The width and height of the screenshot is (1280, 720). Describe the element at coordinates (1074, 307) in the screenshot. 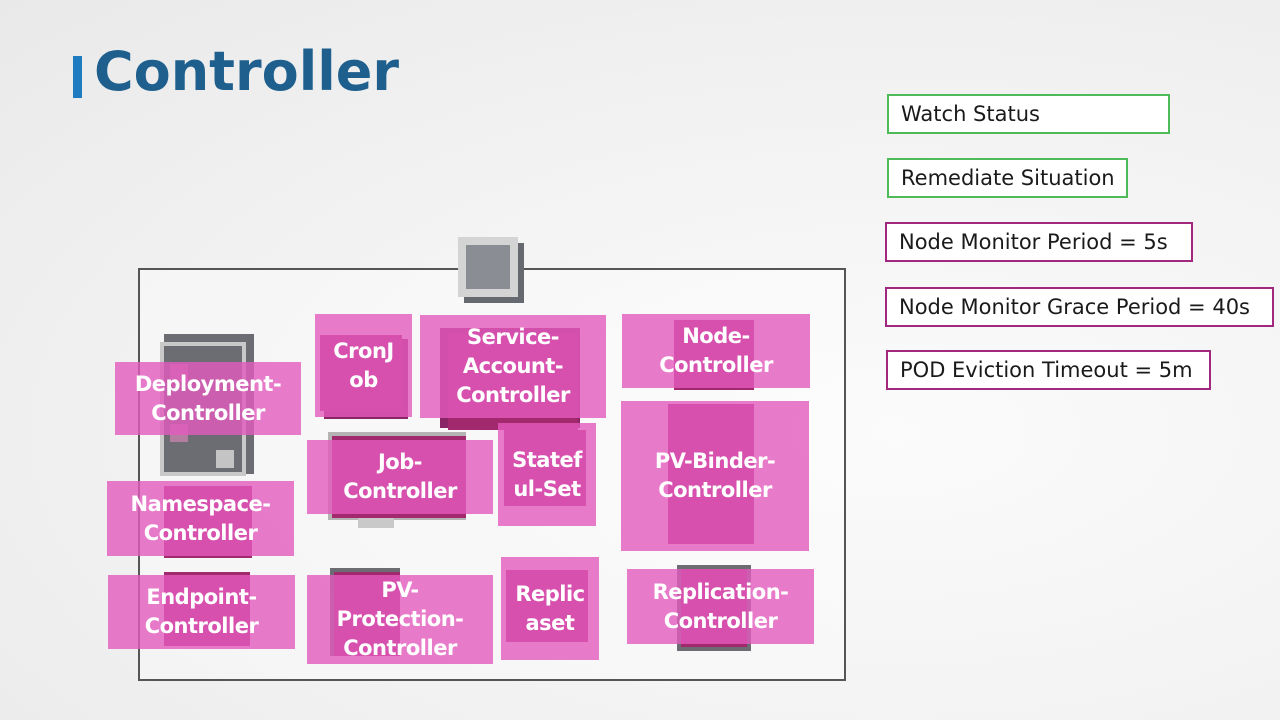

I see `label-text: Node Monitor Grace Period = 40s` at that location.